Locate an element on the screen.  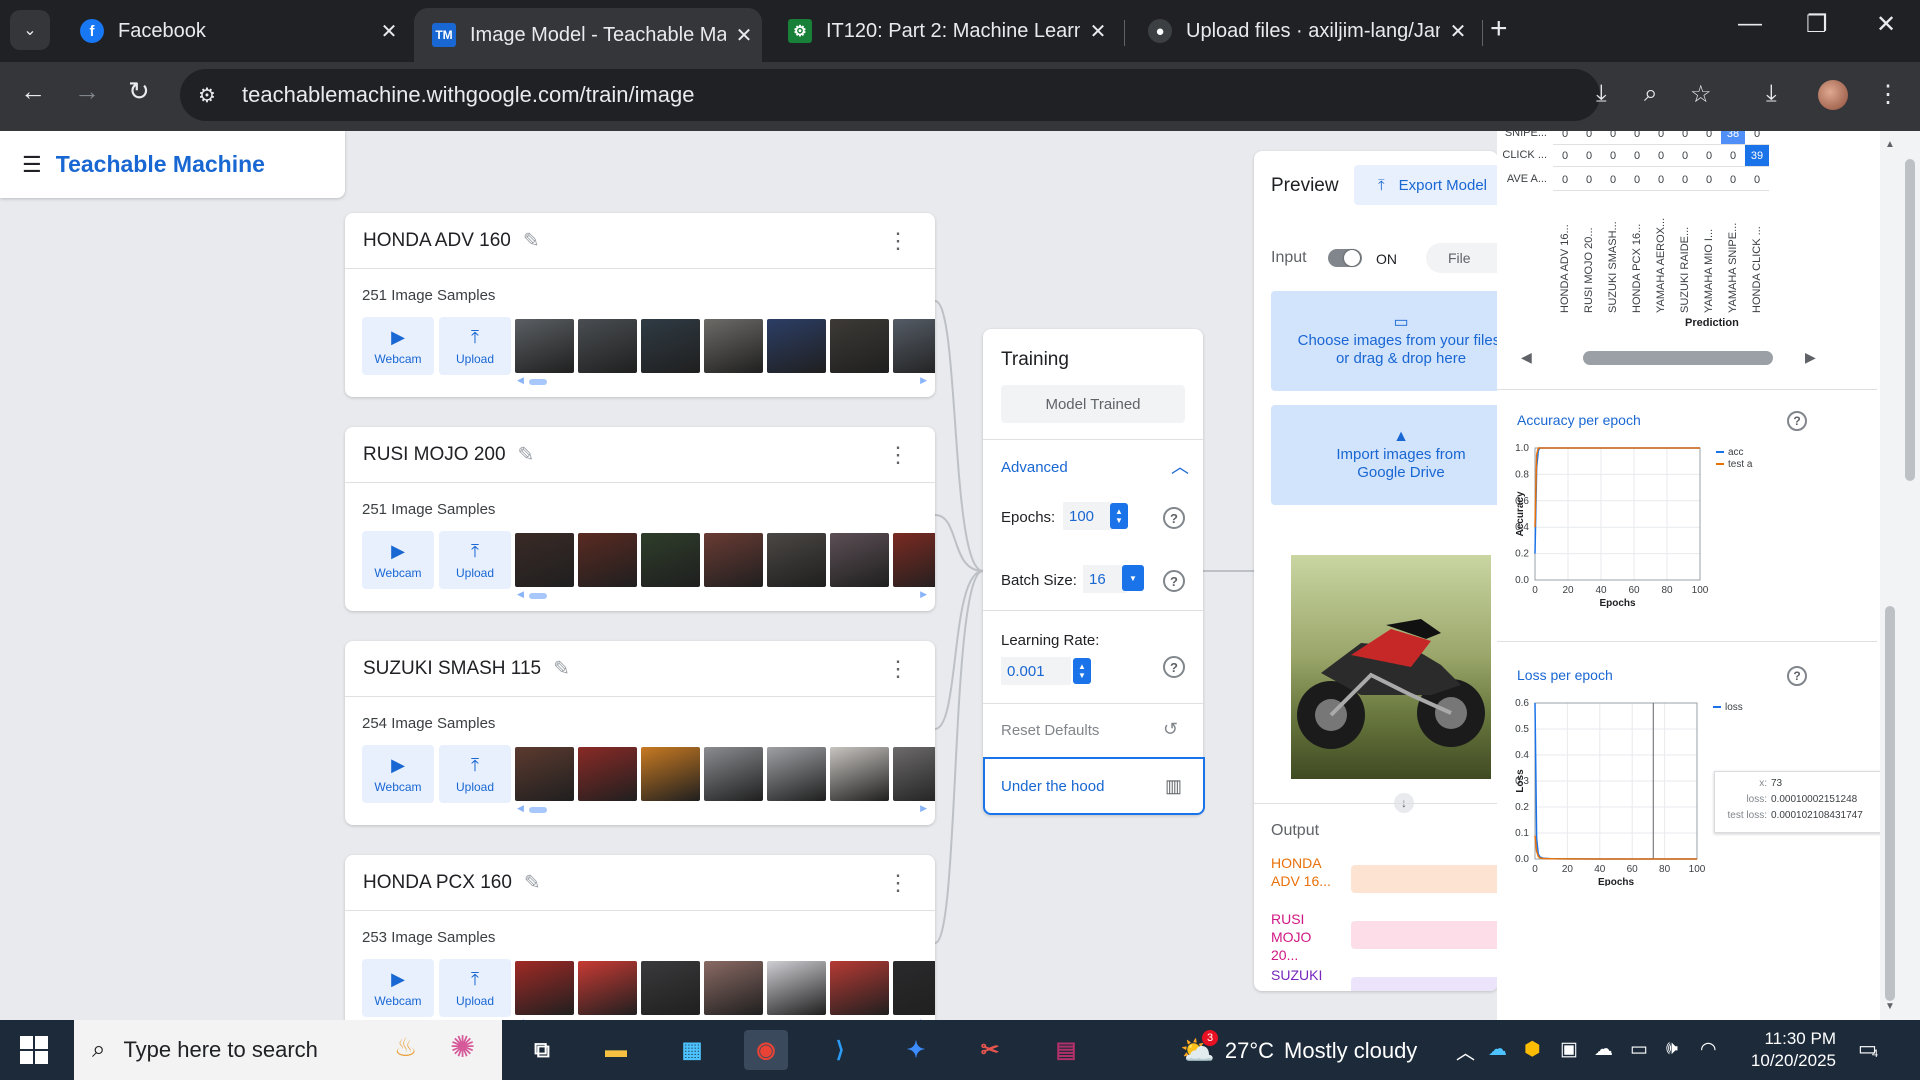
profile-avatar is located at coordinates (1833, 95).